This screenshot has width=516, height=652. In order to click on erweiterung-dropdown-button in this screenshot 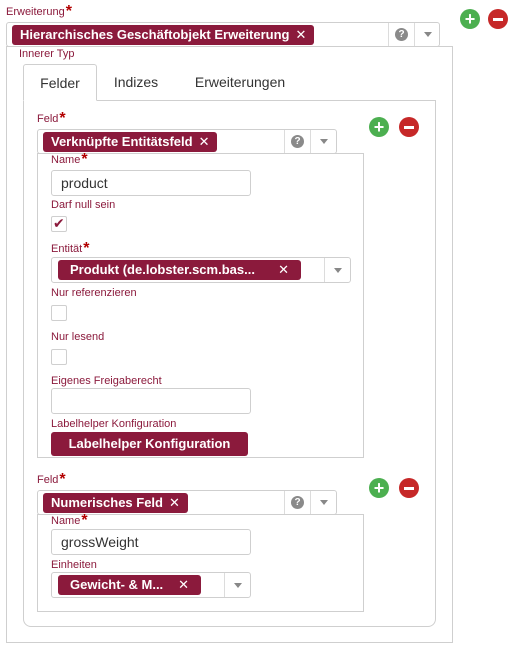, I will do `click(427, 34)`.